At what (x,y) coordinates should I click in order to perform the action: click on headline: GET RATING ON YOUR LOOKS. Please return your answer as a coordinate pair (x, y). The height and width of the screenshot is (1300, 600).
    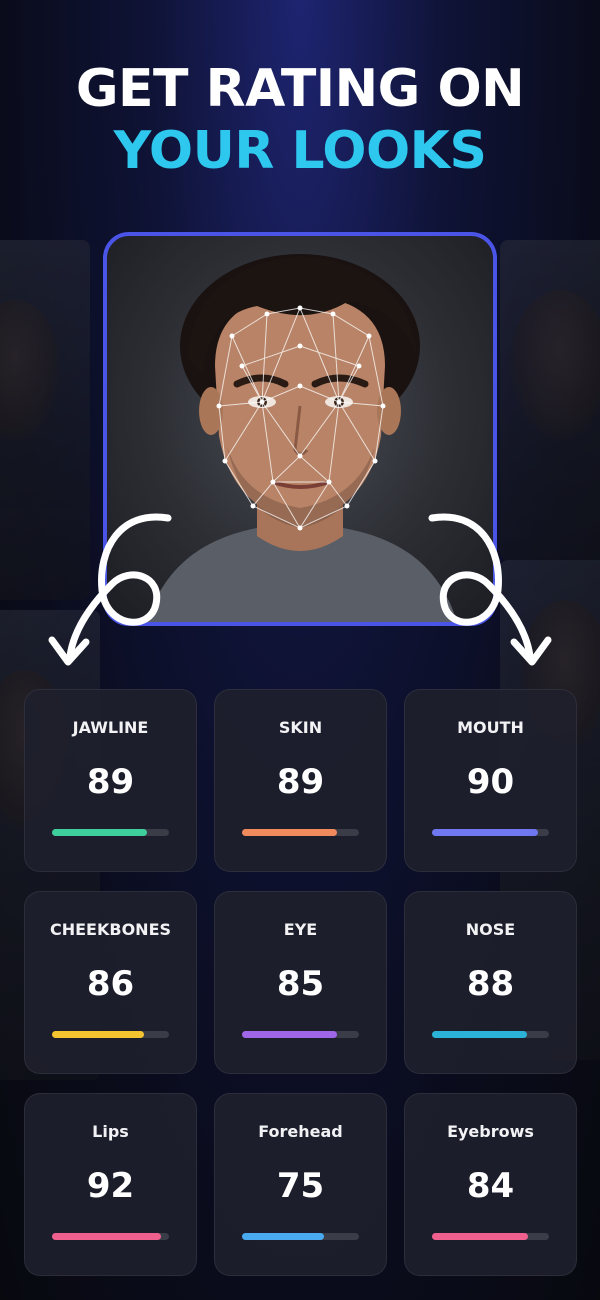
    Looking at the image, I should click on (300, 120).